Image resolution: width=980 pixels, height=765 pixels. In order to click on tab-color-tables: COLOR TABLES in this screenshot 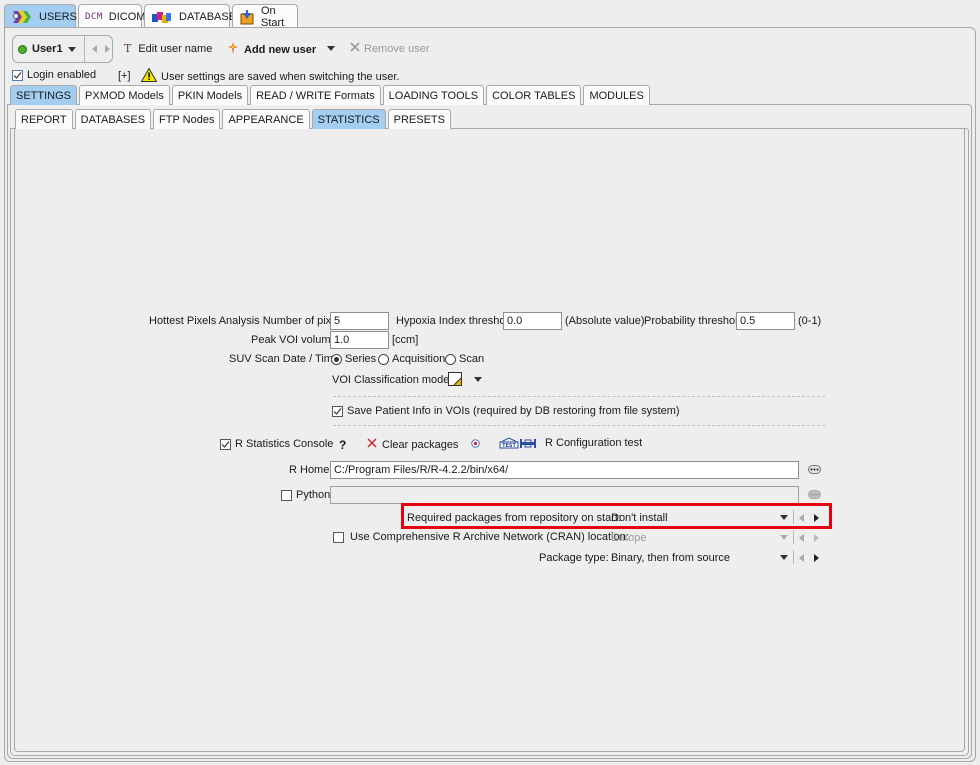, I will do `click(534, 95)`.